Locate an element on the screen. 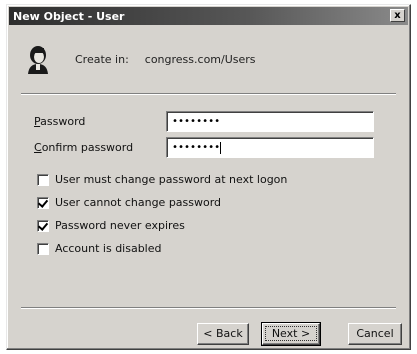 The image size is (417, 354). password-input: •••••••• is located at coordinates (270, 121).